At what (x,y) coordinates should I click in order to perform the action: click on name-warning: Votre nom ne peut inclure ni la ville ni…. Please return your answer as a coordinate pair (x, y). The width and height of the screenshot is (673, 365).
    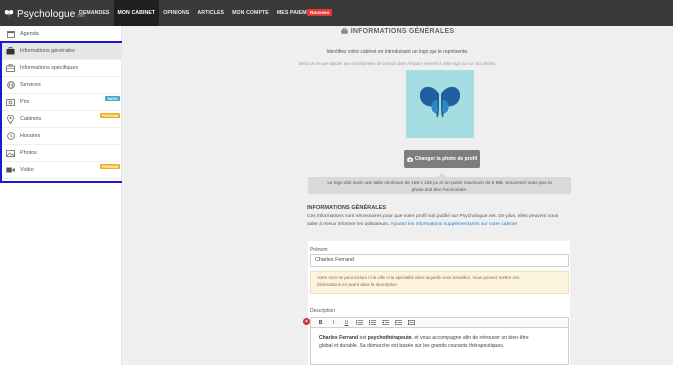
    Looking at the image, I should click on (439, 282).